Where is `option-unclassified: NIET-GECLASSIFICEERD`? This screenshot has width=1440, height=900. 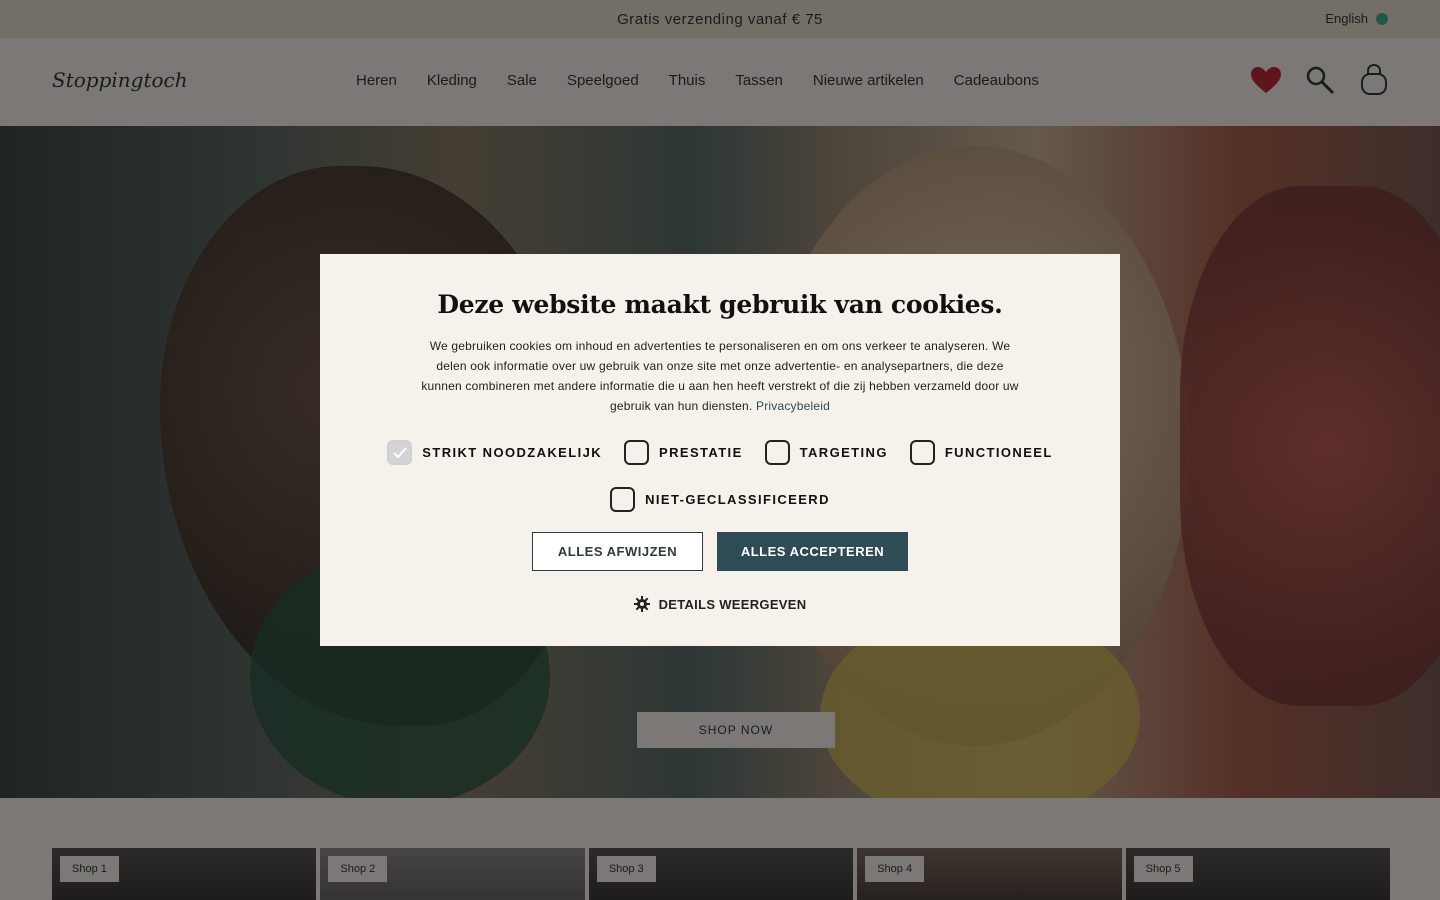
option-unclassified: NIET-GECLASSIFICEERD is located at coordinates (720, 499).